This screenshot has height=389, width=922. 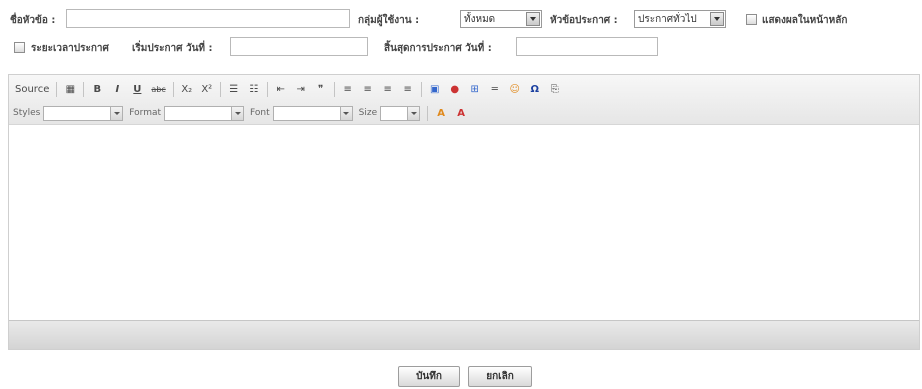 What do you see at coordinates (587, 46) in the screenshot?
I see `end-date-input` at bounding box center [587, 46].